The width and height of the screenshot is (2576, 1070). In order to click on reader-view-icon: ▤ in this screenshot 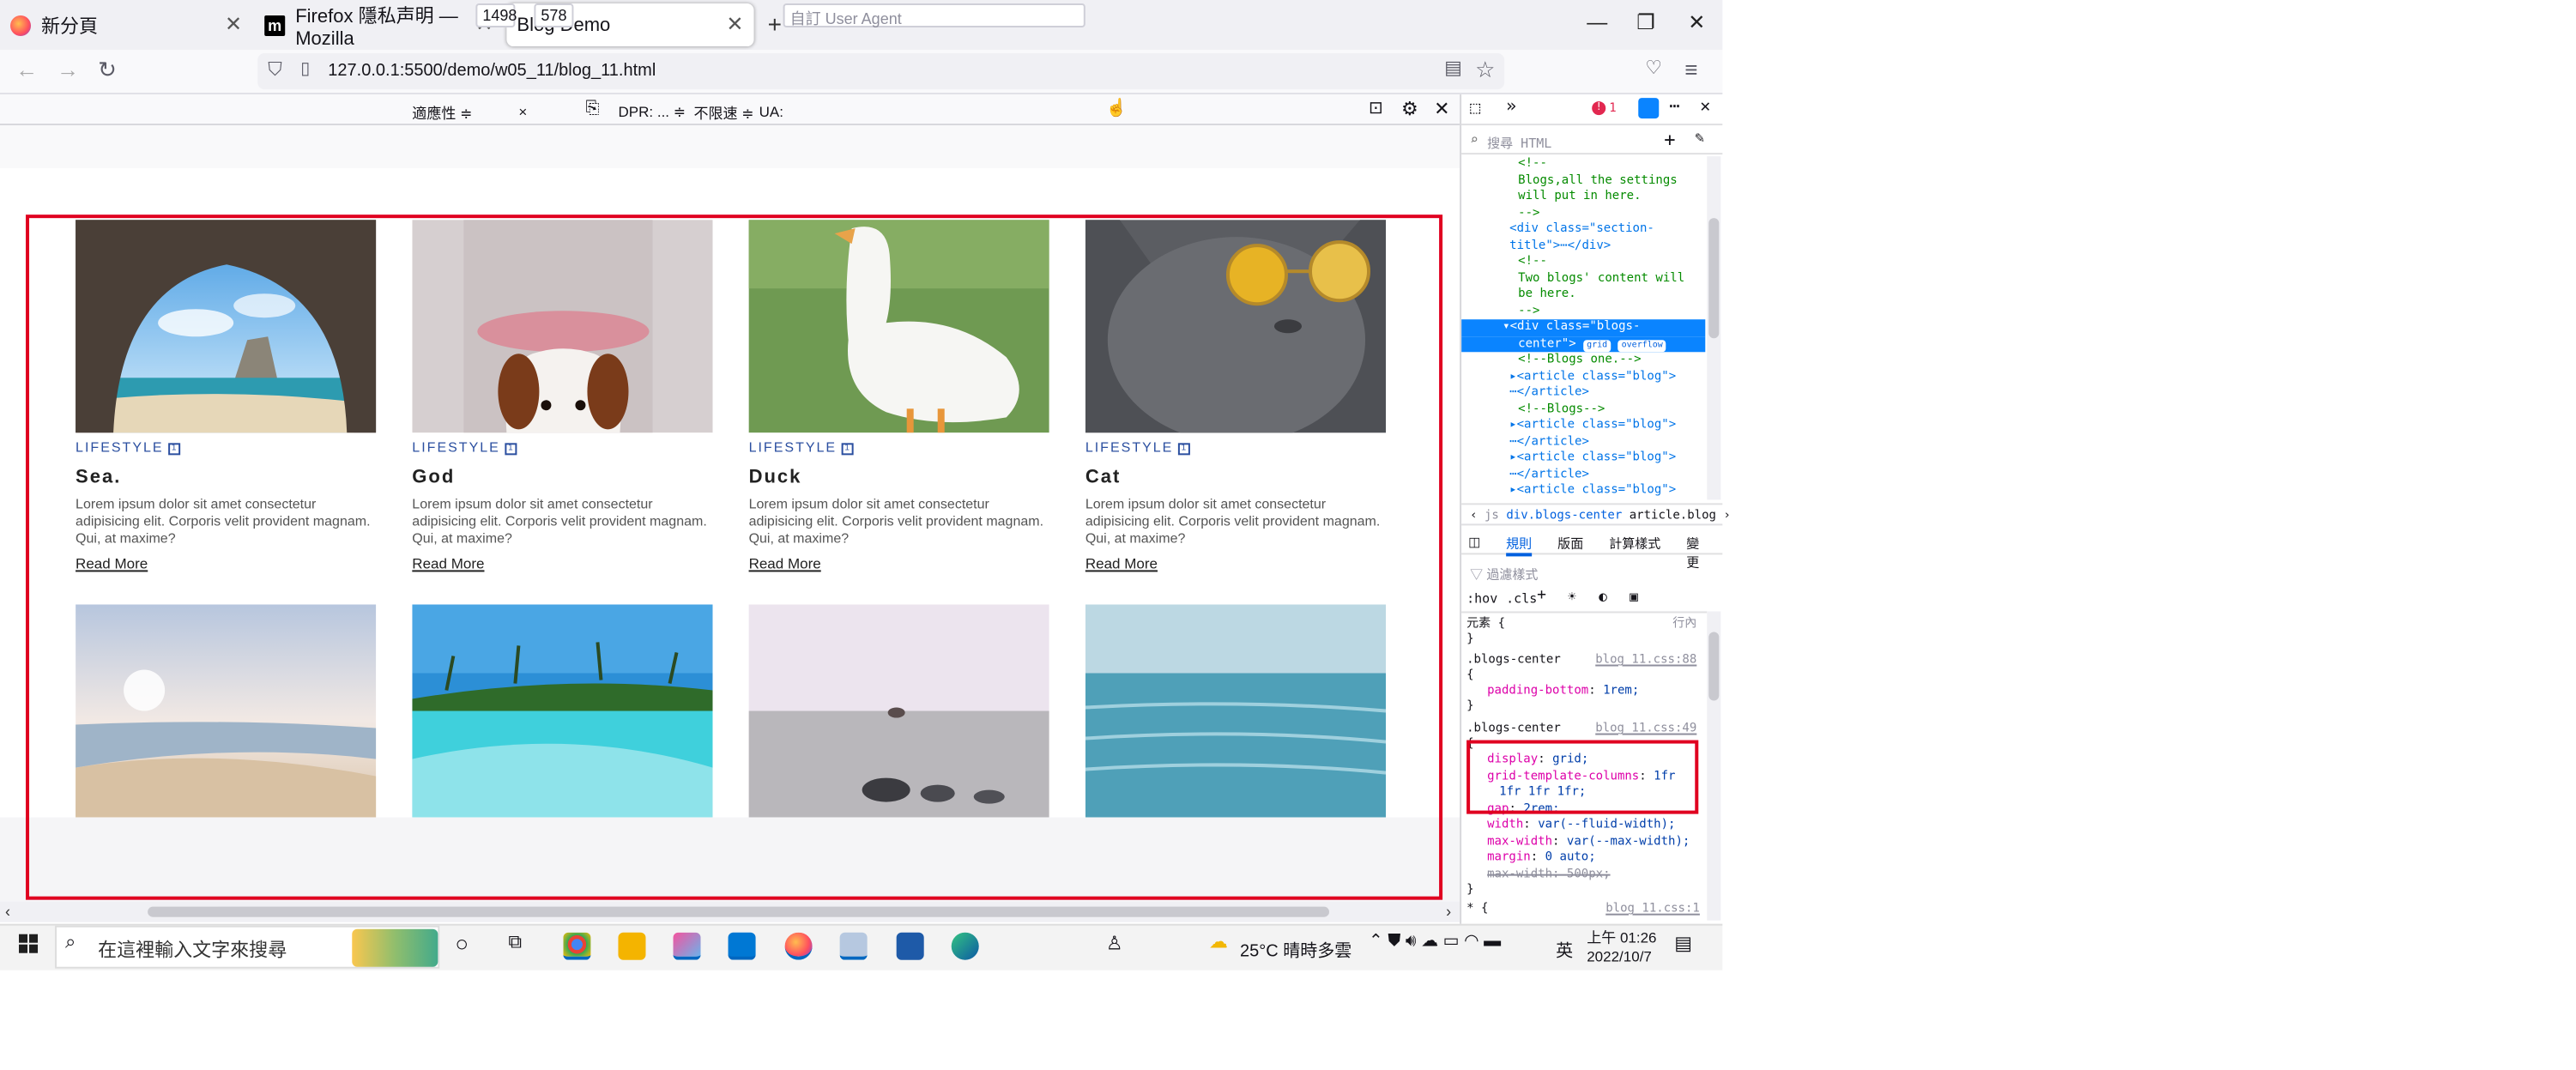, I will do `click(1453, 68)`.